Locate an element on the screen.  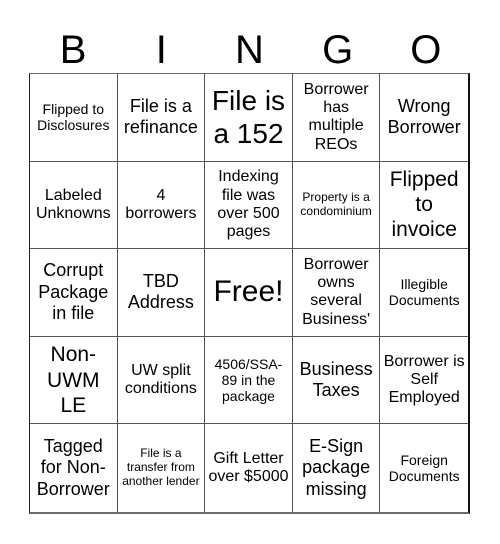
cell-label: UW split conditions is located at coordinates (160, 379).